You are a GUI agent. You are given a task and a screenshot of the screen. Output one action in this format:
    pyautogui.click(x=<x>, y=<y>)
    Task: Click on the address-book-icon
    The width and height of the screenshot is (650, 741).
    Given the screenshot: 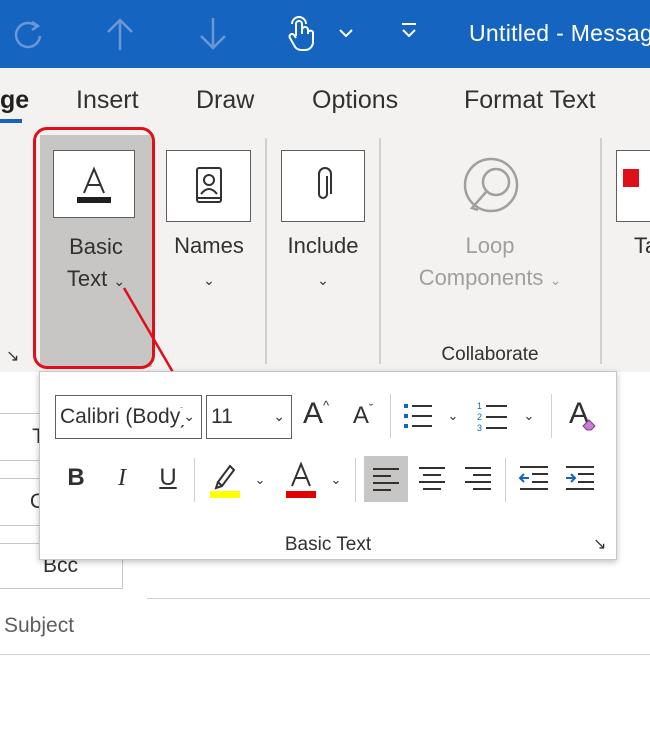 What is the action you would take?
    pyautogui.click(x=208, y=186)
    